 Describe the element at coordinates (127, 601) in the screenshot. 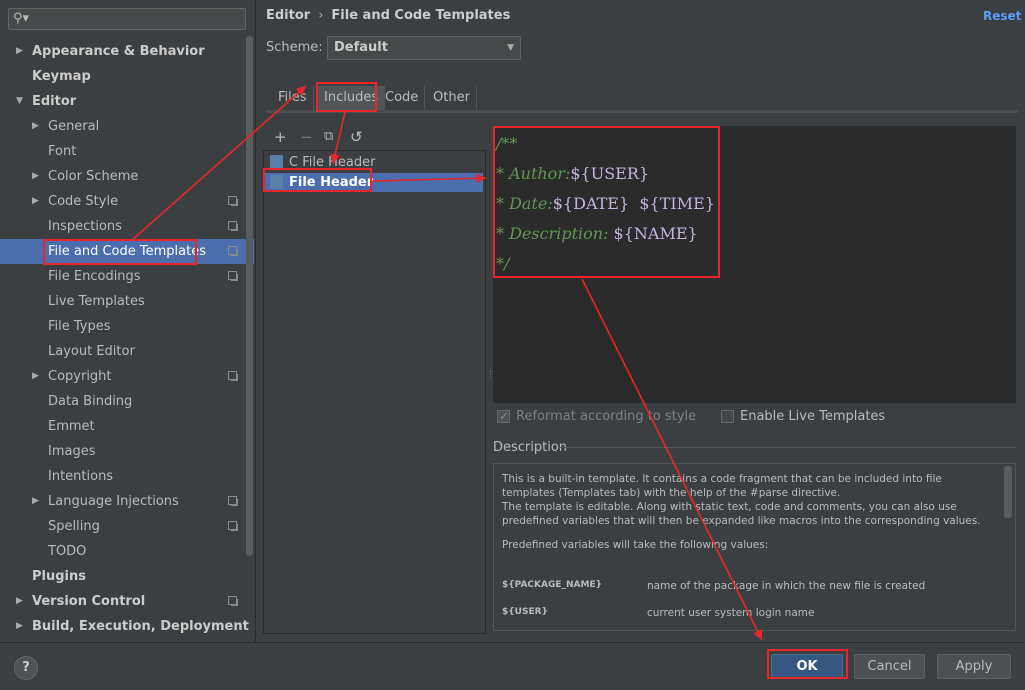

I see `sidebar-item-version-control: ▶ Version Control` at that location.